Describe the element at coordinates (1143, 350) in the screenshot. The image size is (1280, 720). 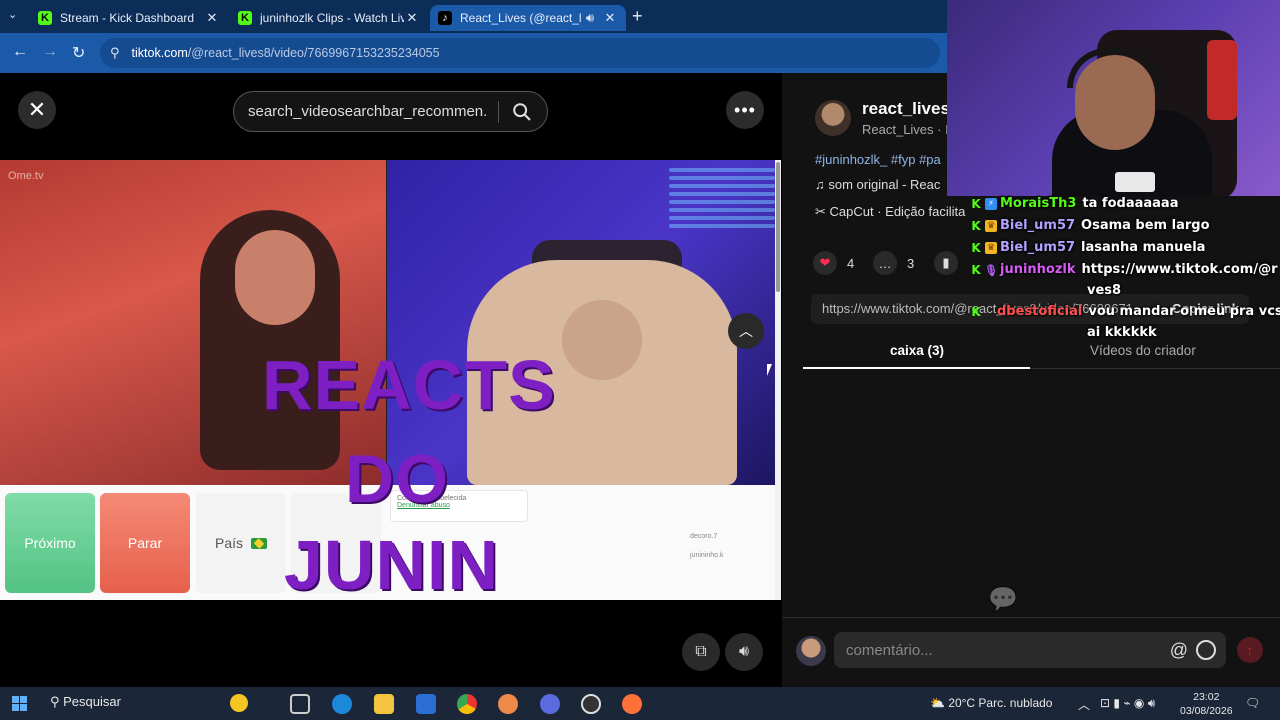
I see `tab-creator-videos: Vídeos do criador` at that location.